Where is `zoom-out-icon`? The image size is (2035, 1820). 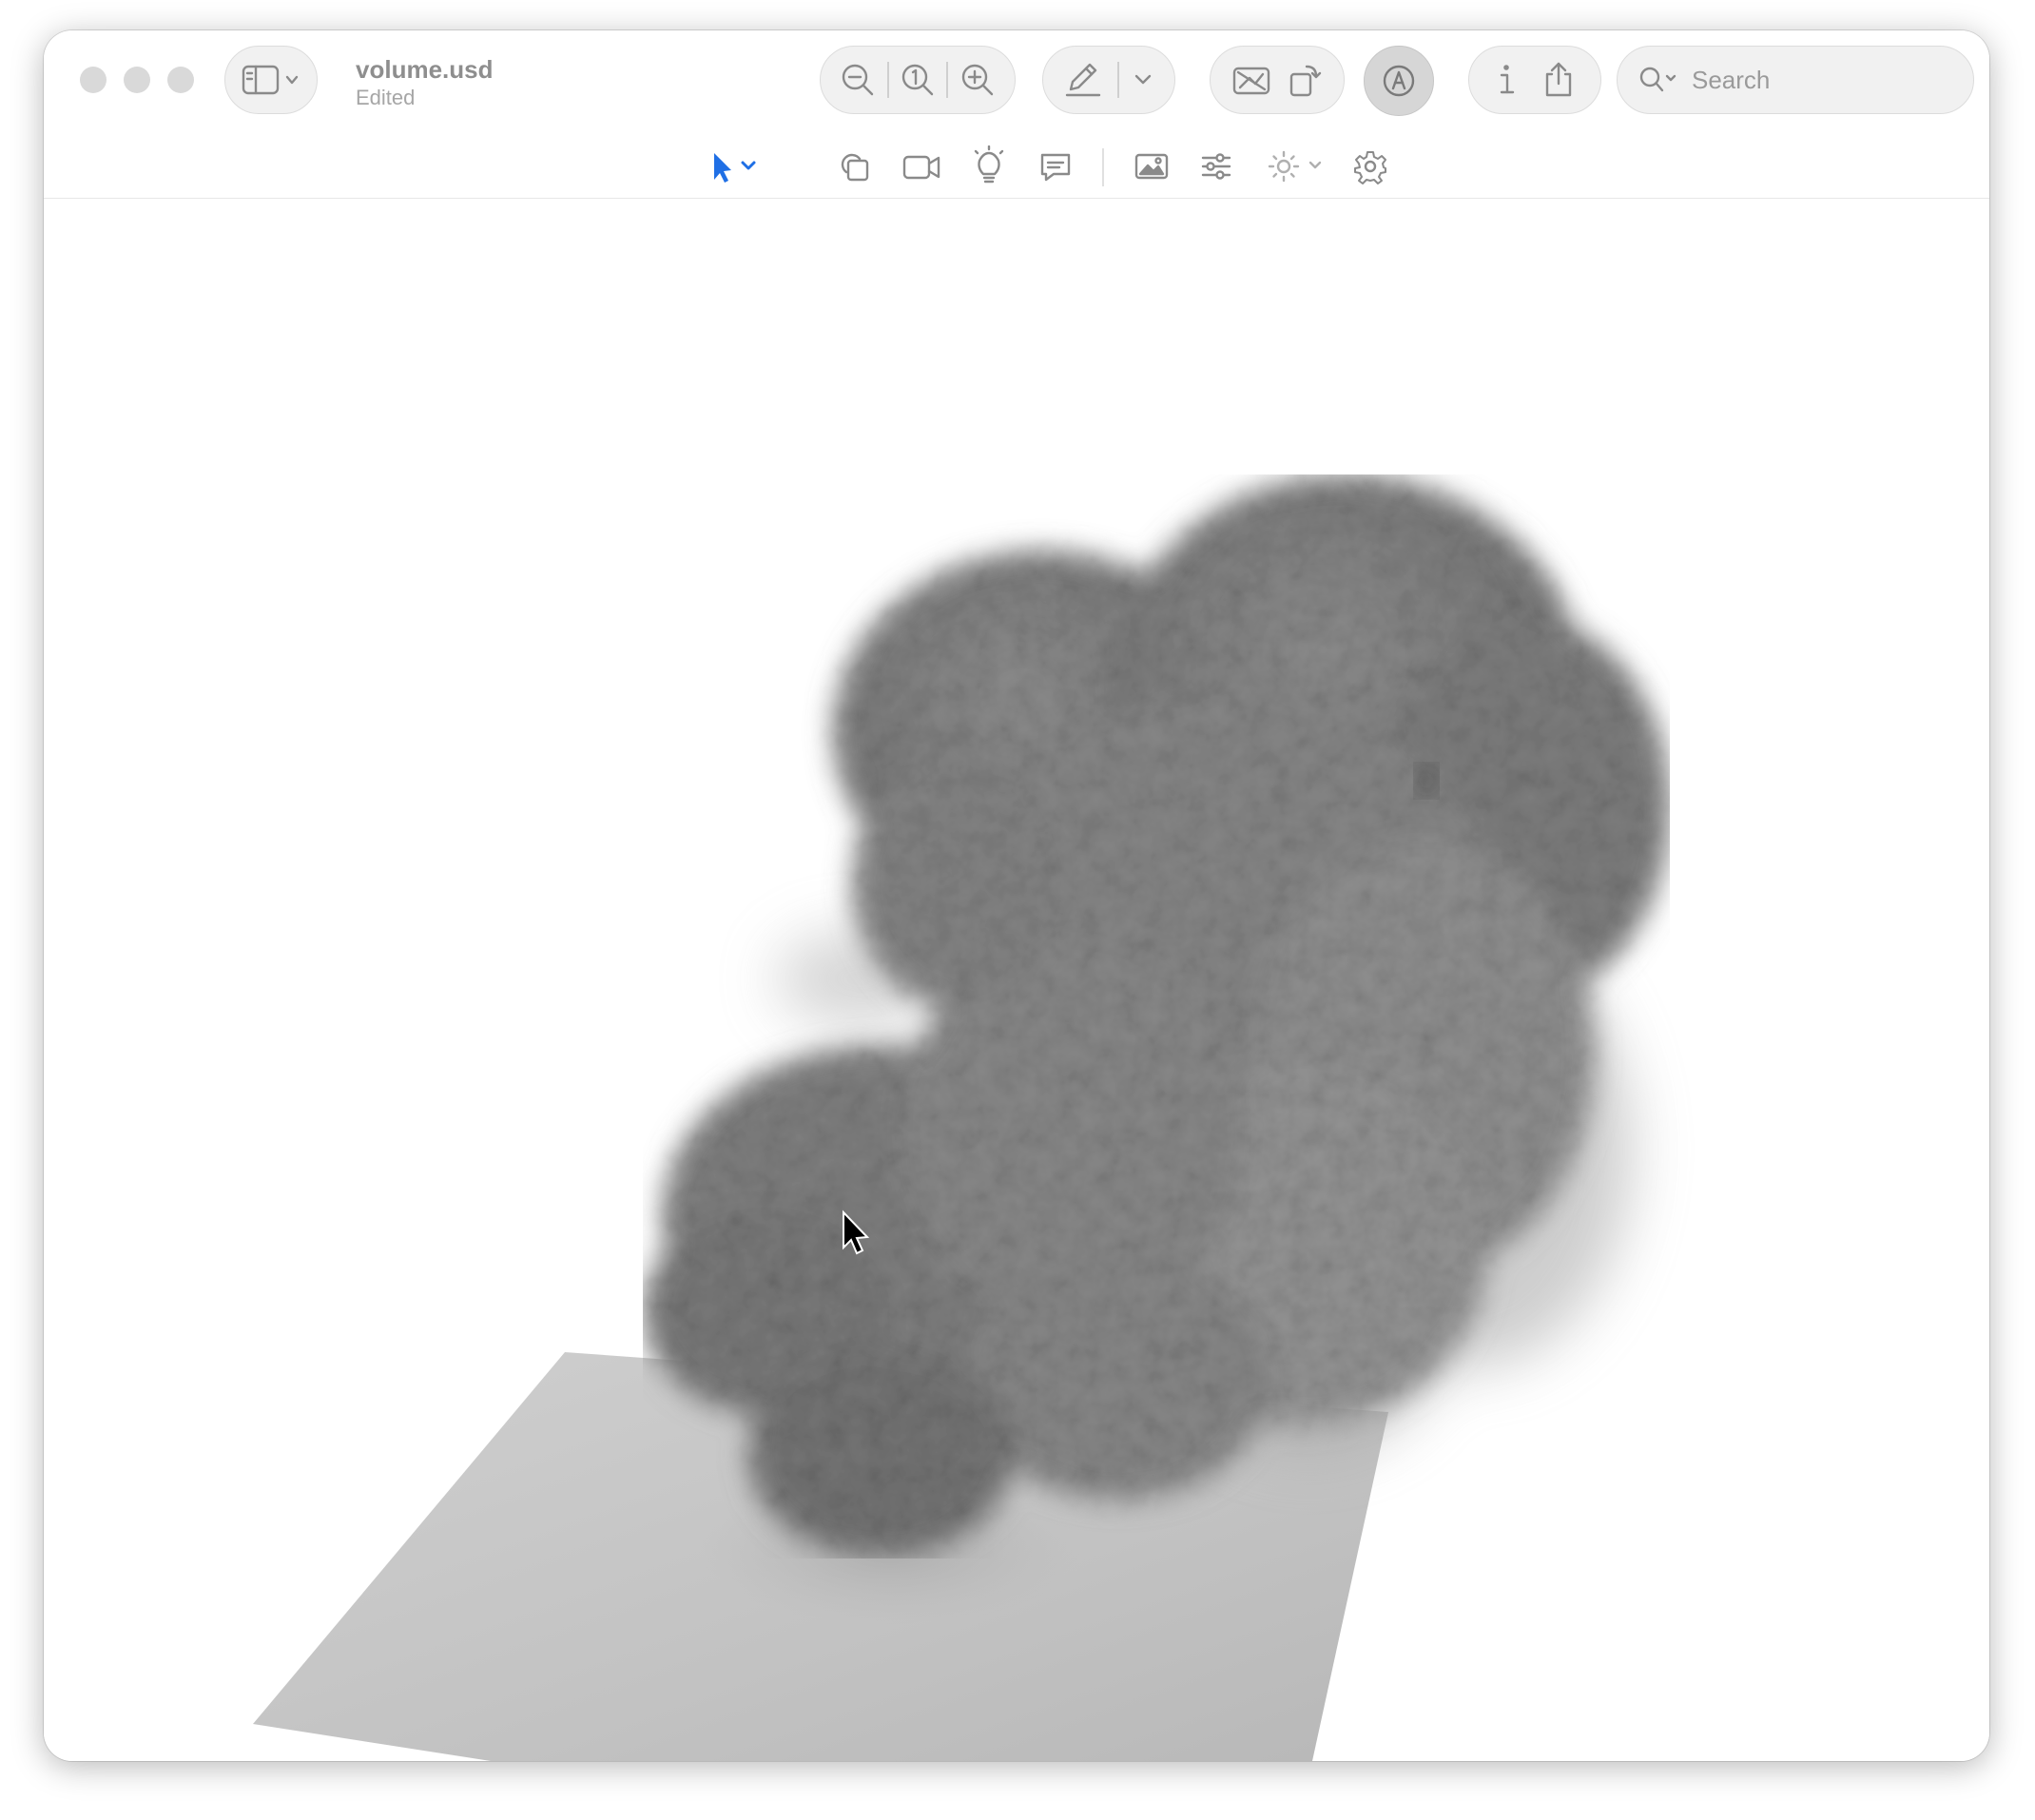 zoom-out-icon is located at coordinates (858, 80).